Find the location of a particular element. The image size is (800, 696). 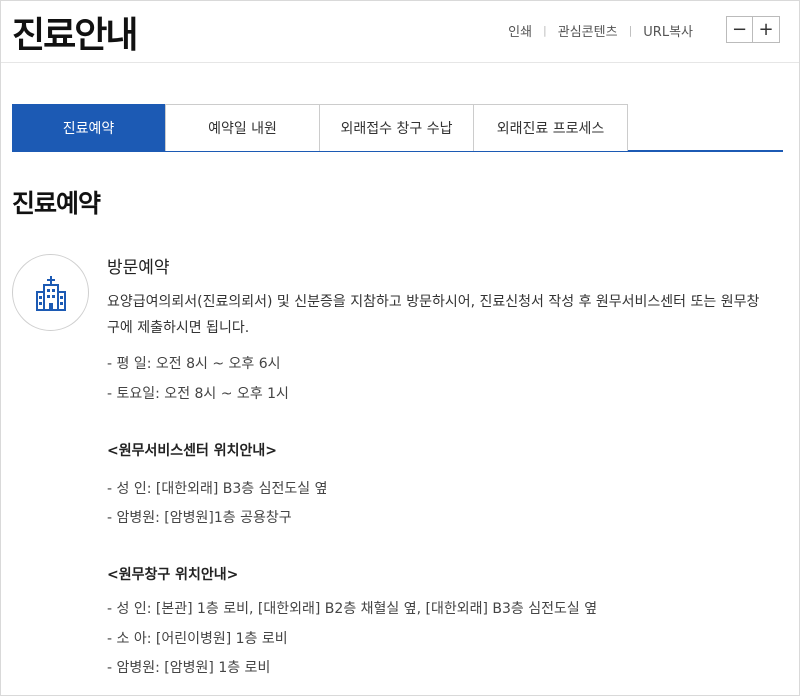

hospital-icon-circle is located at coordinates (50, 292).